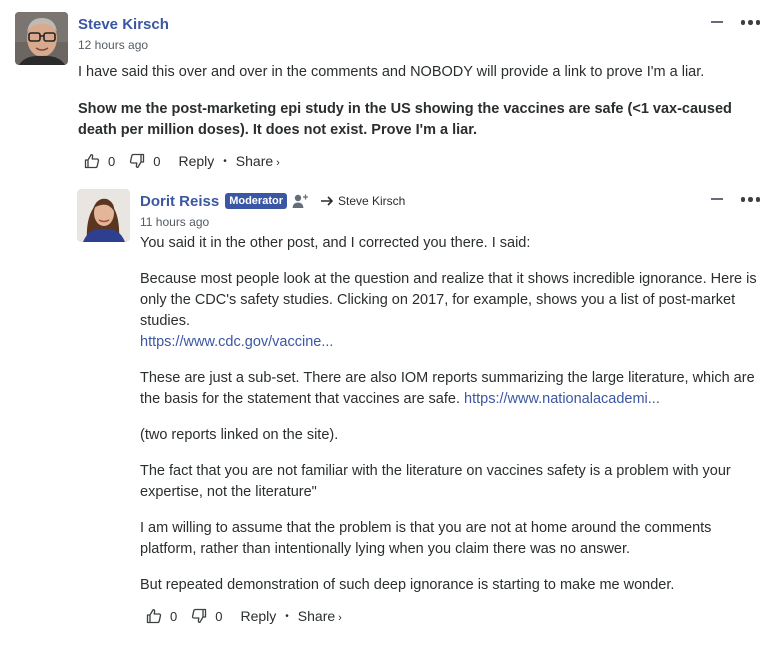 The height and width of the screenshot is (653, 773). Describe the element at coordinates (179, 201) in the screenshot. I see `author-name: Dorit Reiss` at that location.